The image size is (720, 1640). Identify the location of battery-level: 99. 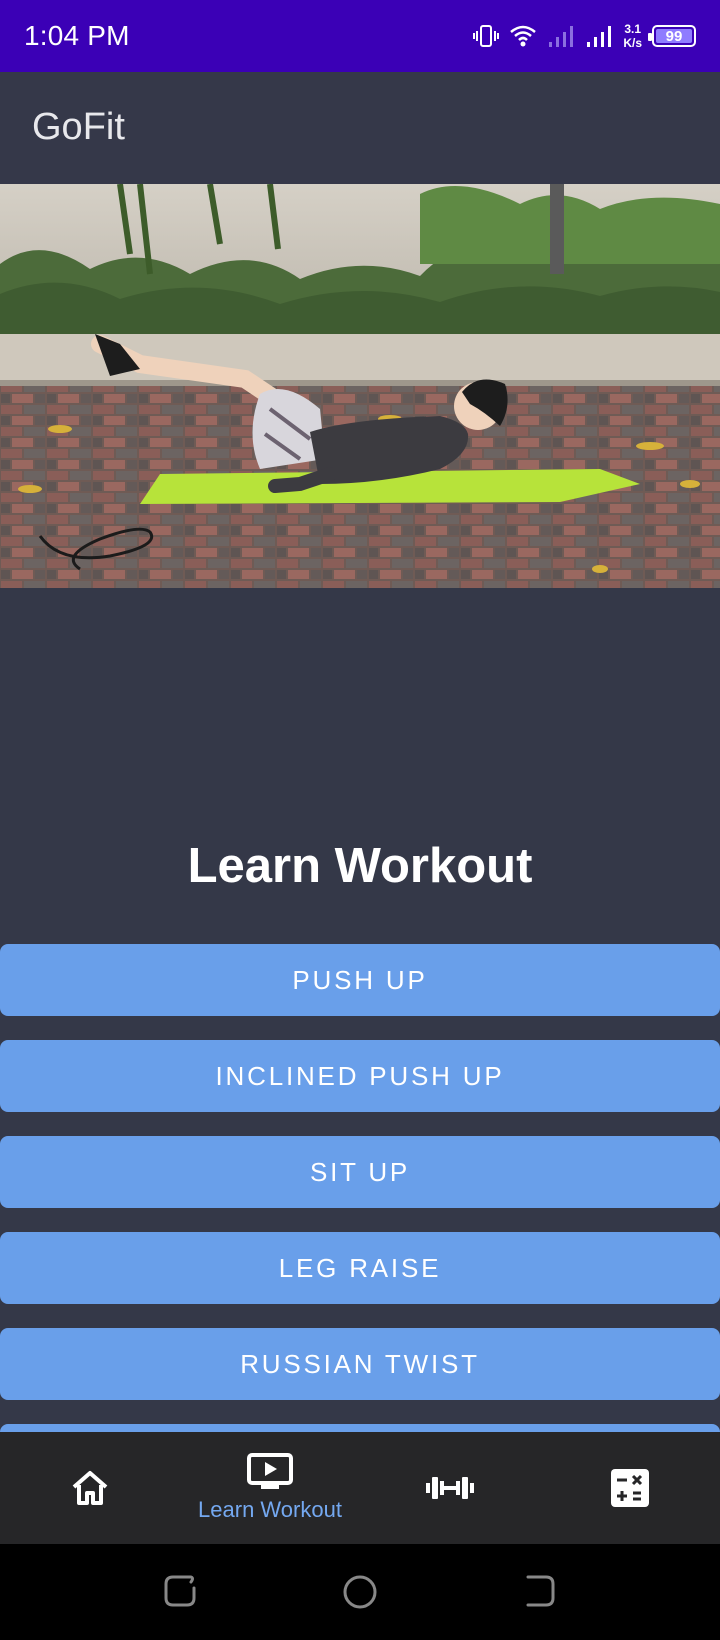
(674, 36).